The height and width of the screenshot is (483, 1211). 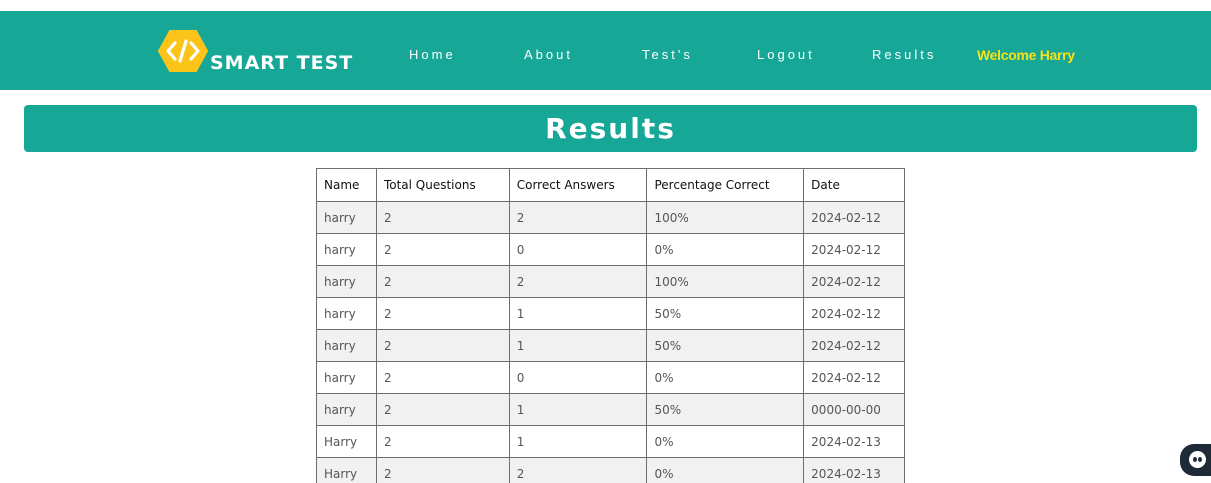 What do you see at coordinates (346, 185) in the screenshot?
I see `column-header-name: Name` at bounding box center [346, 185].